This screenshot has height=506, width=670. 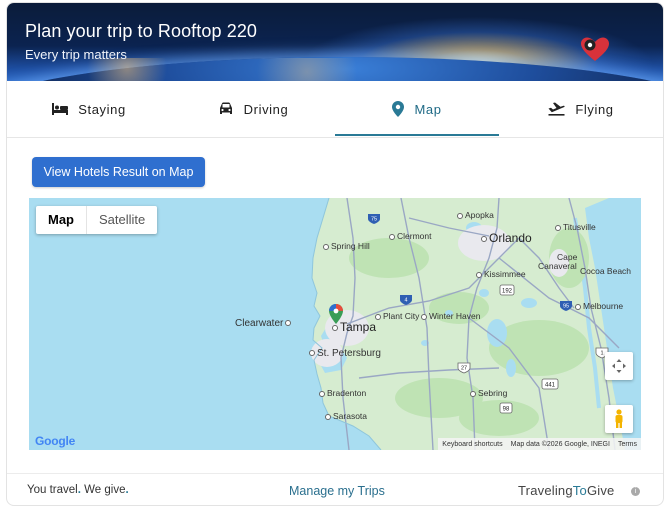 I want to click on city-label: Canaveral, so click(x=557, y=266).